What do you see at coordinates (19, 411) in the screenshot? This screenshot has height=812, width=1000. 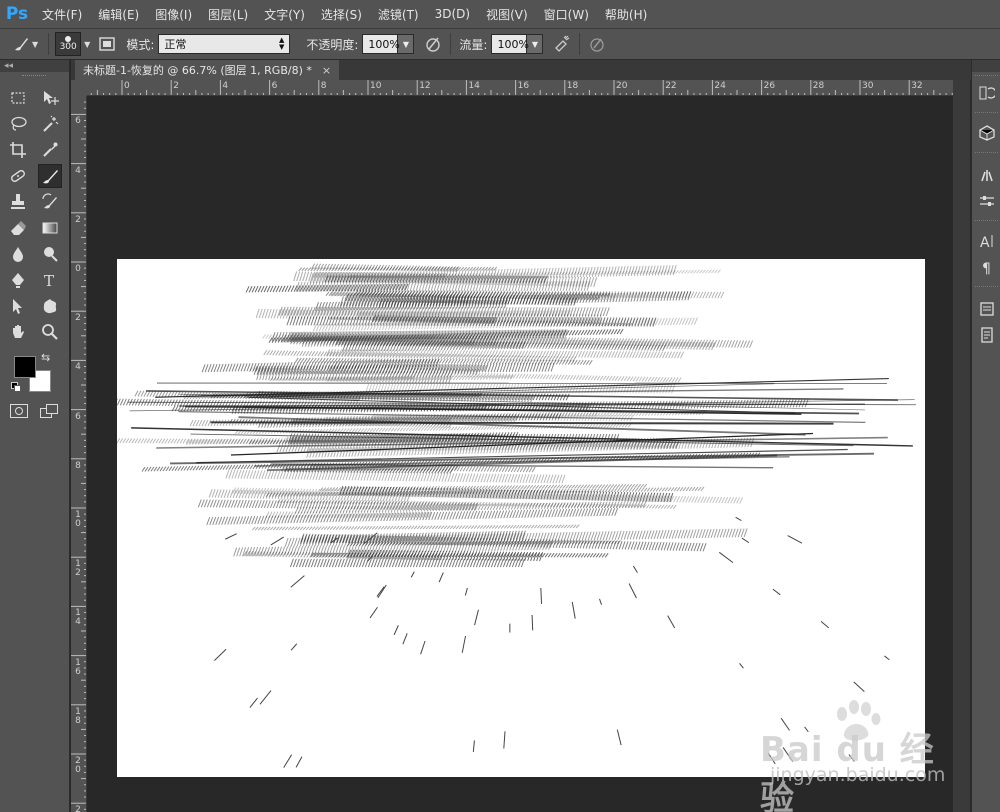 I see `quick-mask-icon` at bounding box center [19, 411].